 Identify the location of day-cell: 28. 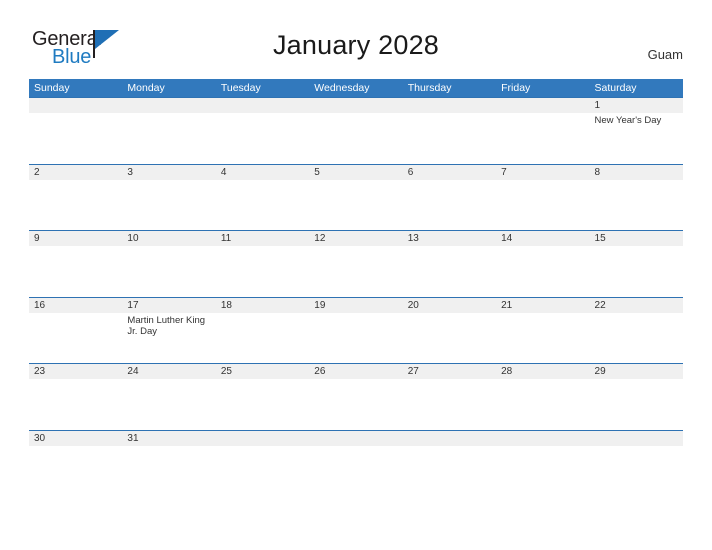
(542, 371).